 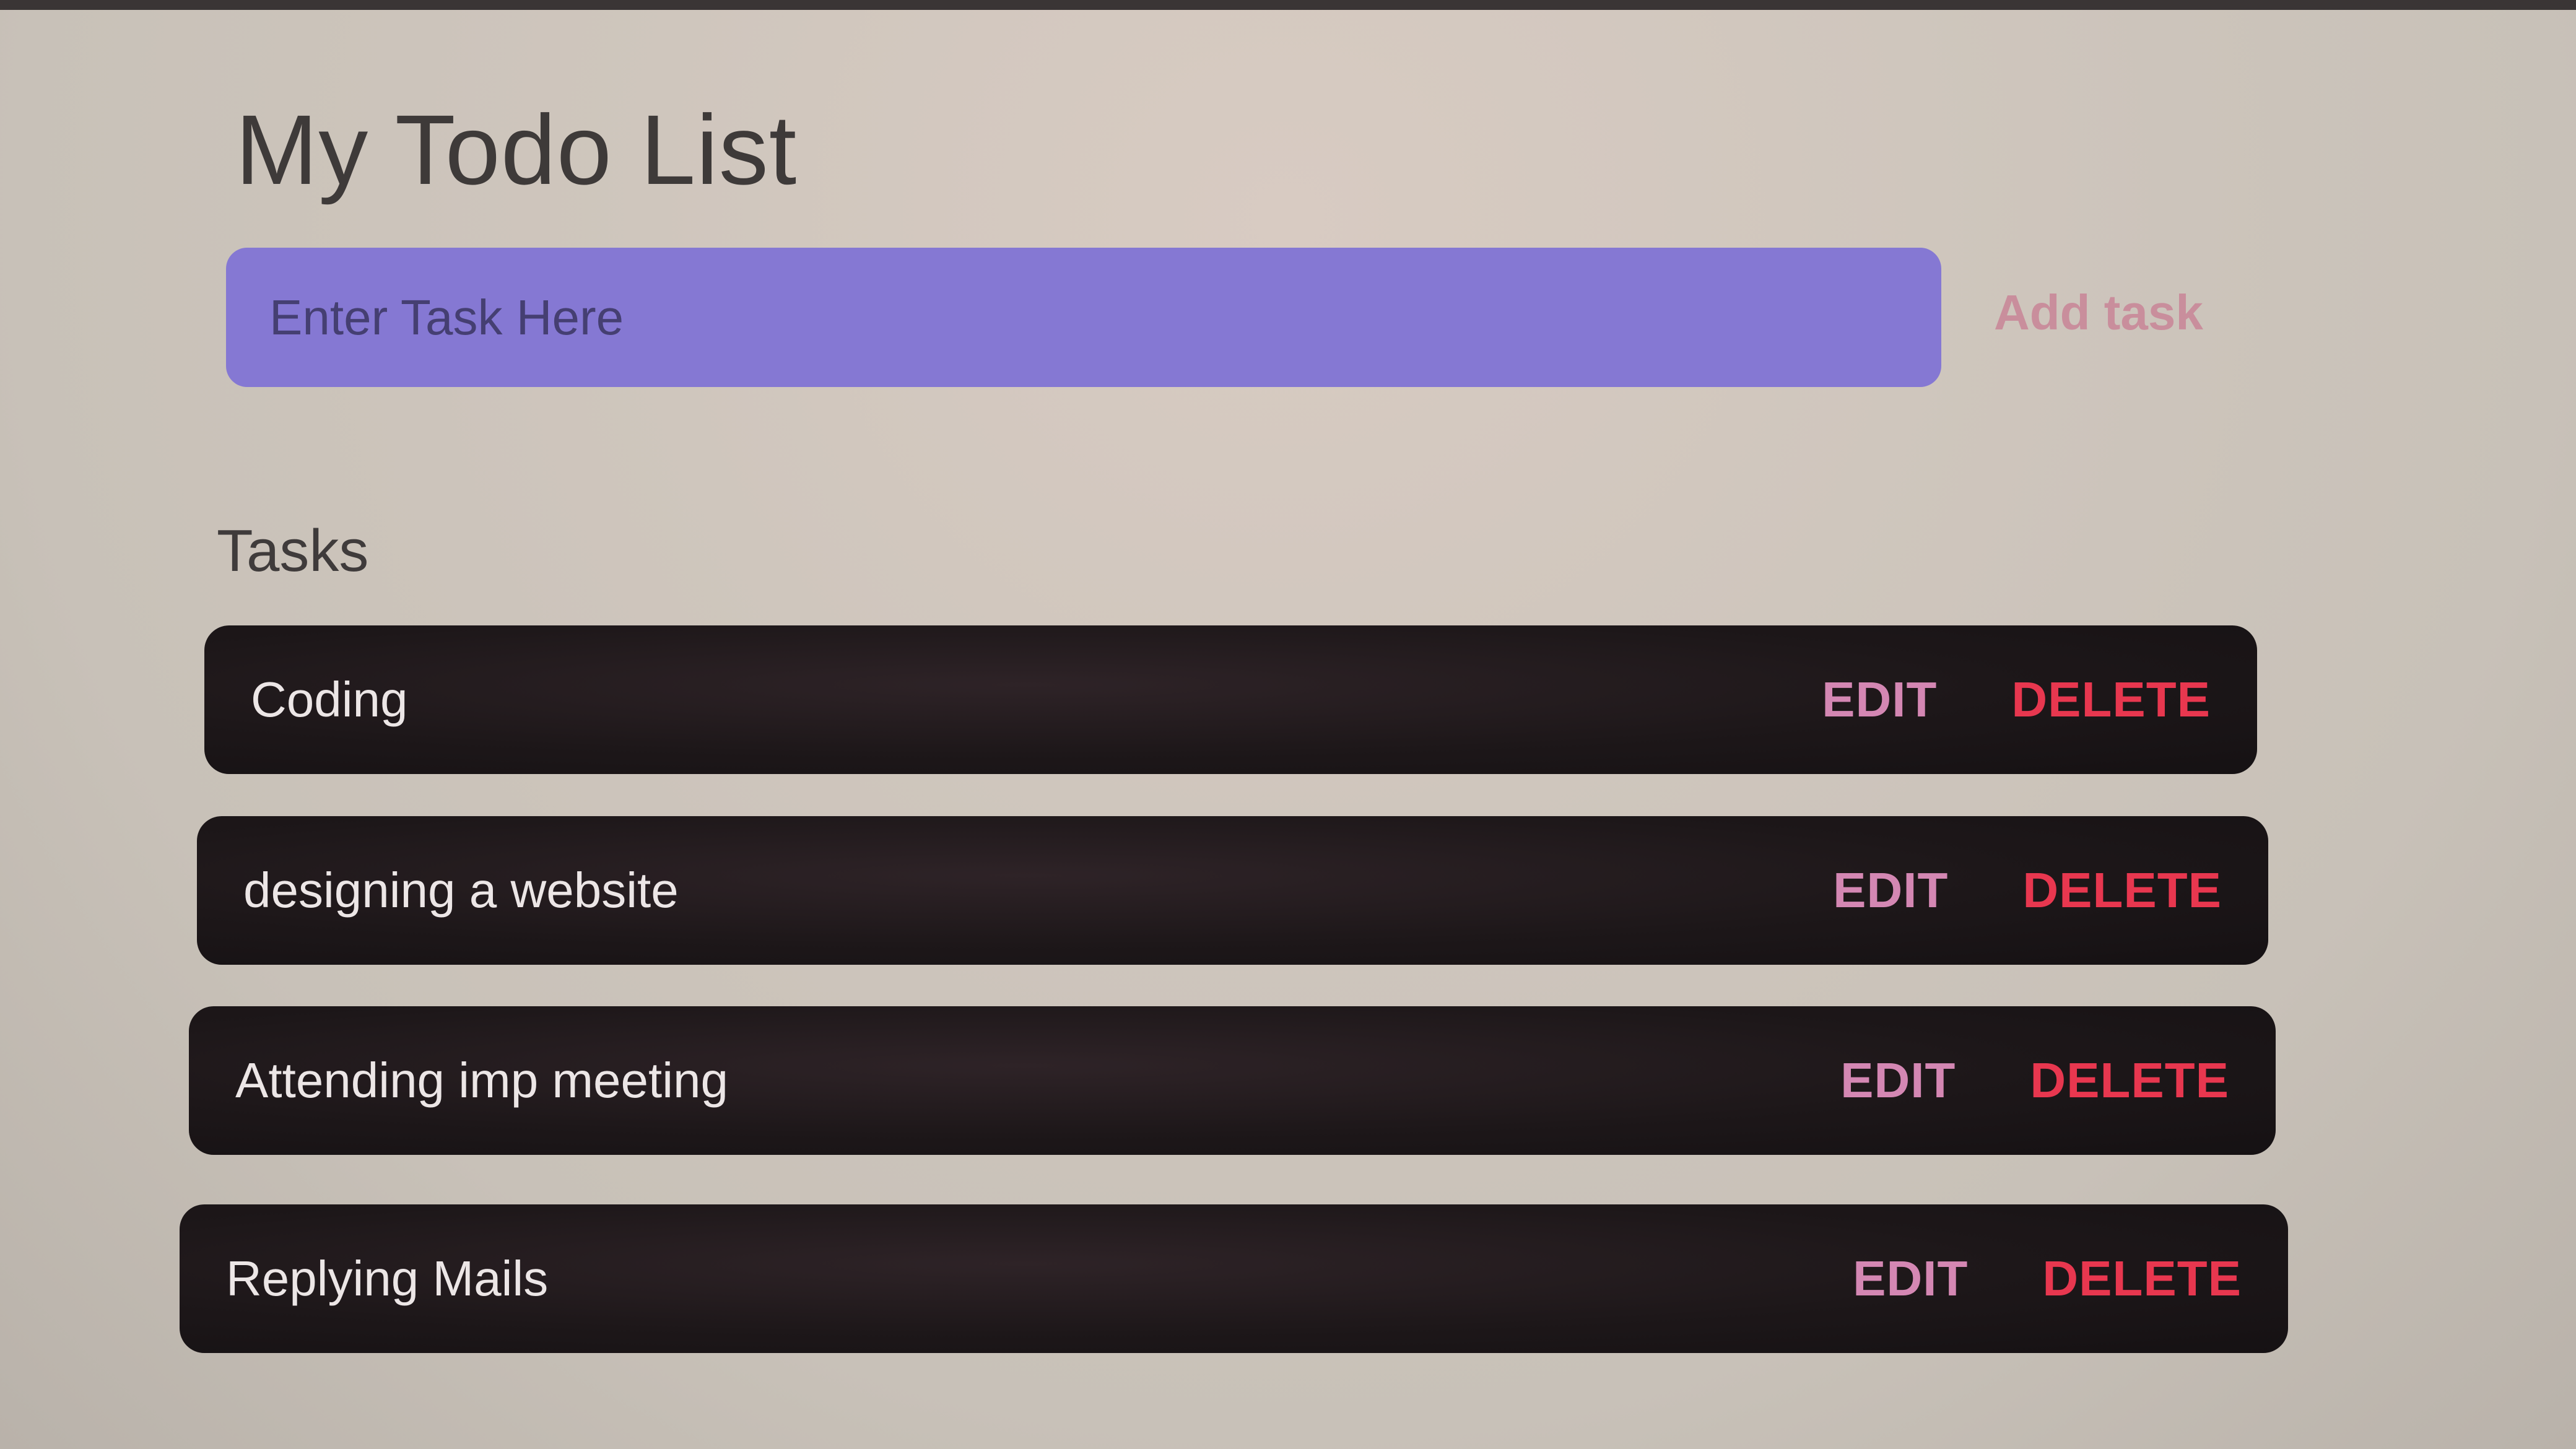 What do you see at coordinates (461, 890) in the screenshot?
I see `task-text: designing a website` at bounding box center [461, 890].